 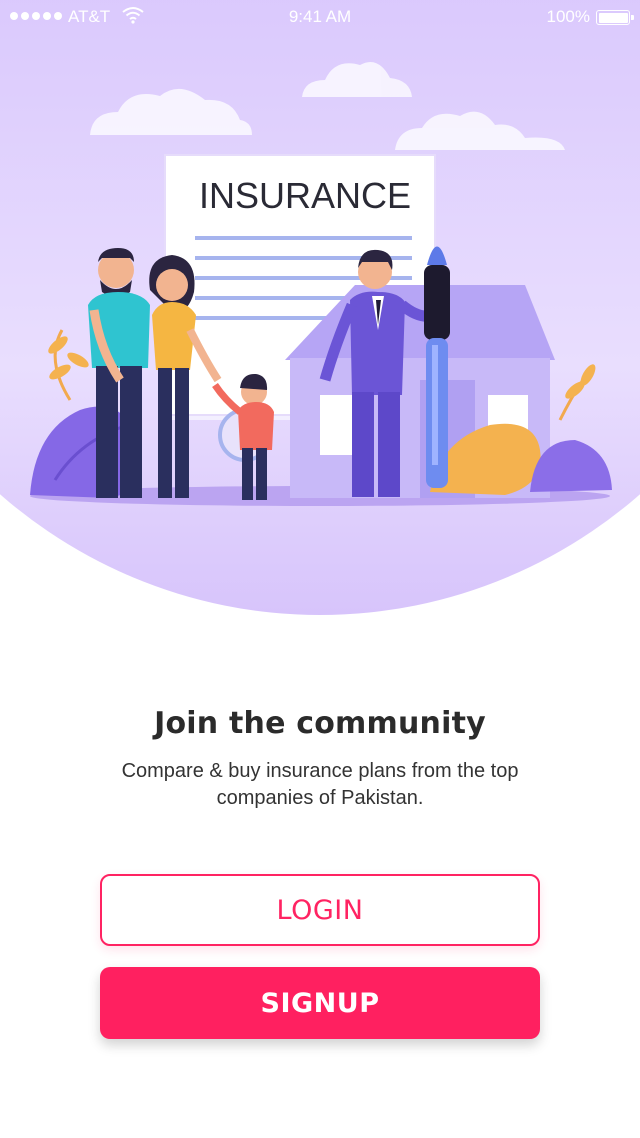 I want to click on battery-percentage: 100%, so click(x=568, y=16).